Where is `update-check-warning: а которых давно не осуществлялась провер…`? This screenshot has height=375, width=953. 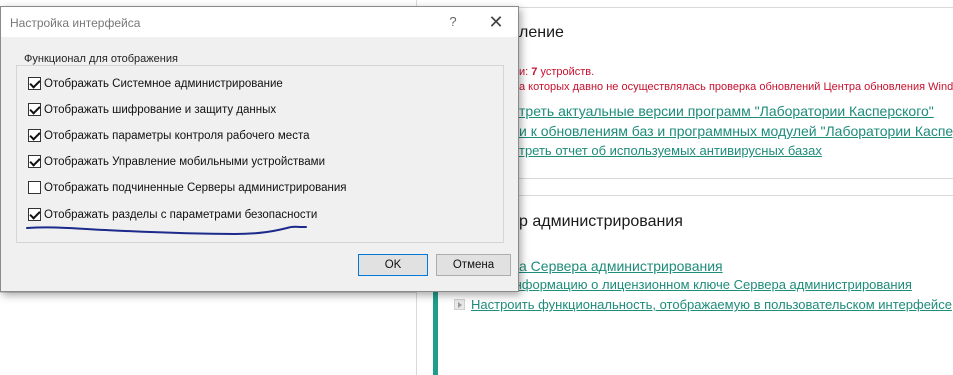
update-check-warning: а которых давно не осуществлялась провер… is located at coordinates (736, 87).